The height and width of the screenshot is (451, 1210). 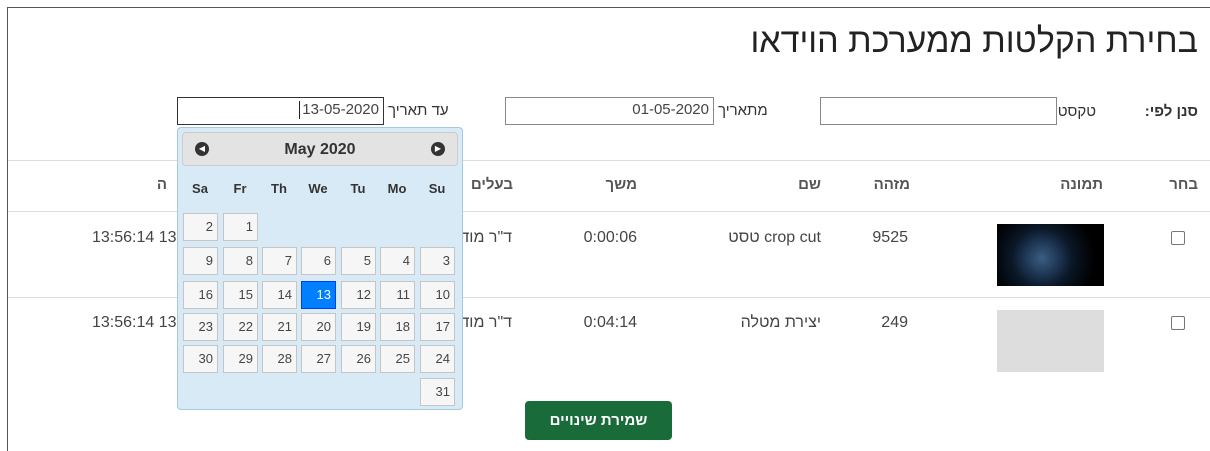 What do you see at coordinates (358, 295) in the screenshot?
I see `calendar-day: 12` at bounding box center [358, 295].